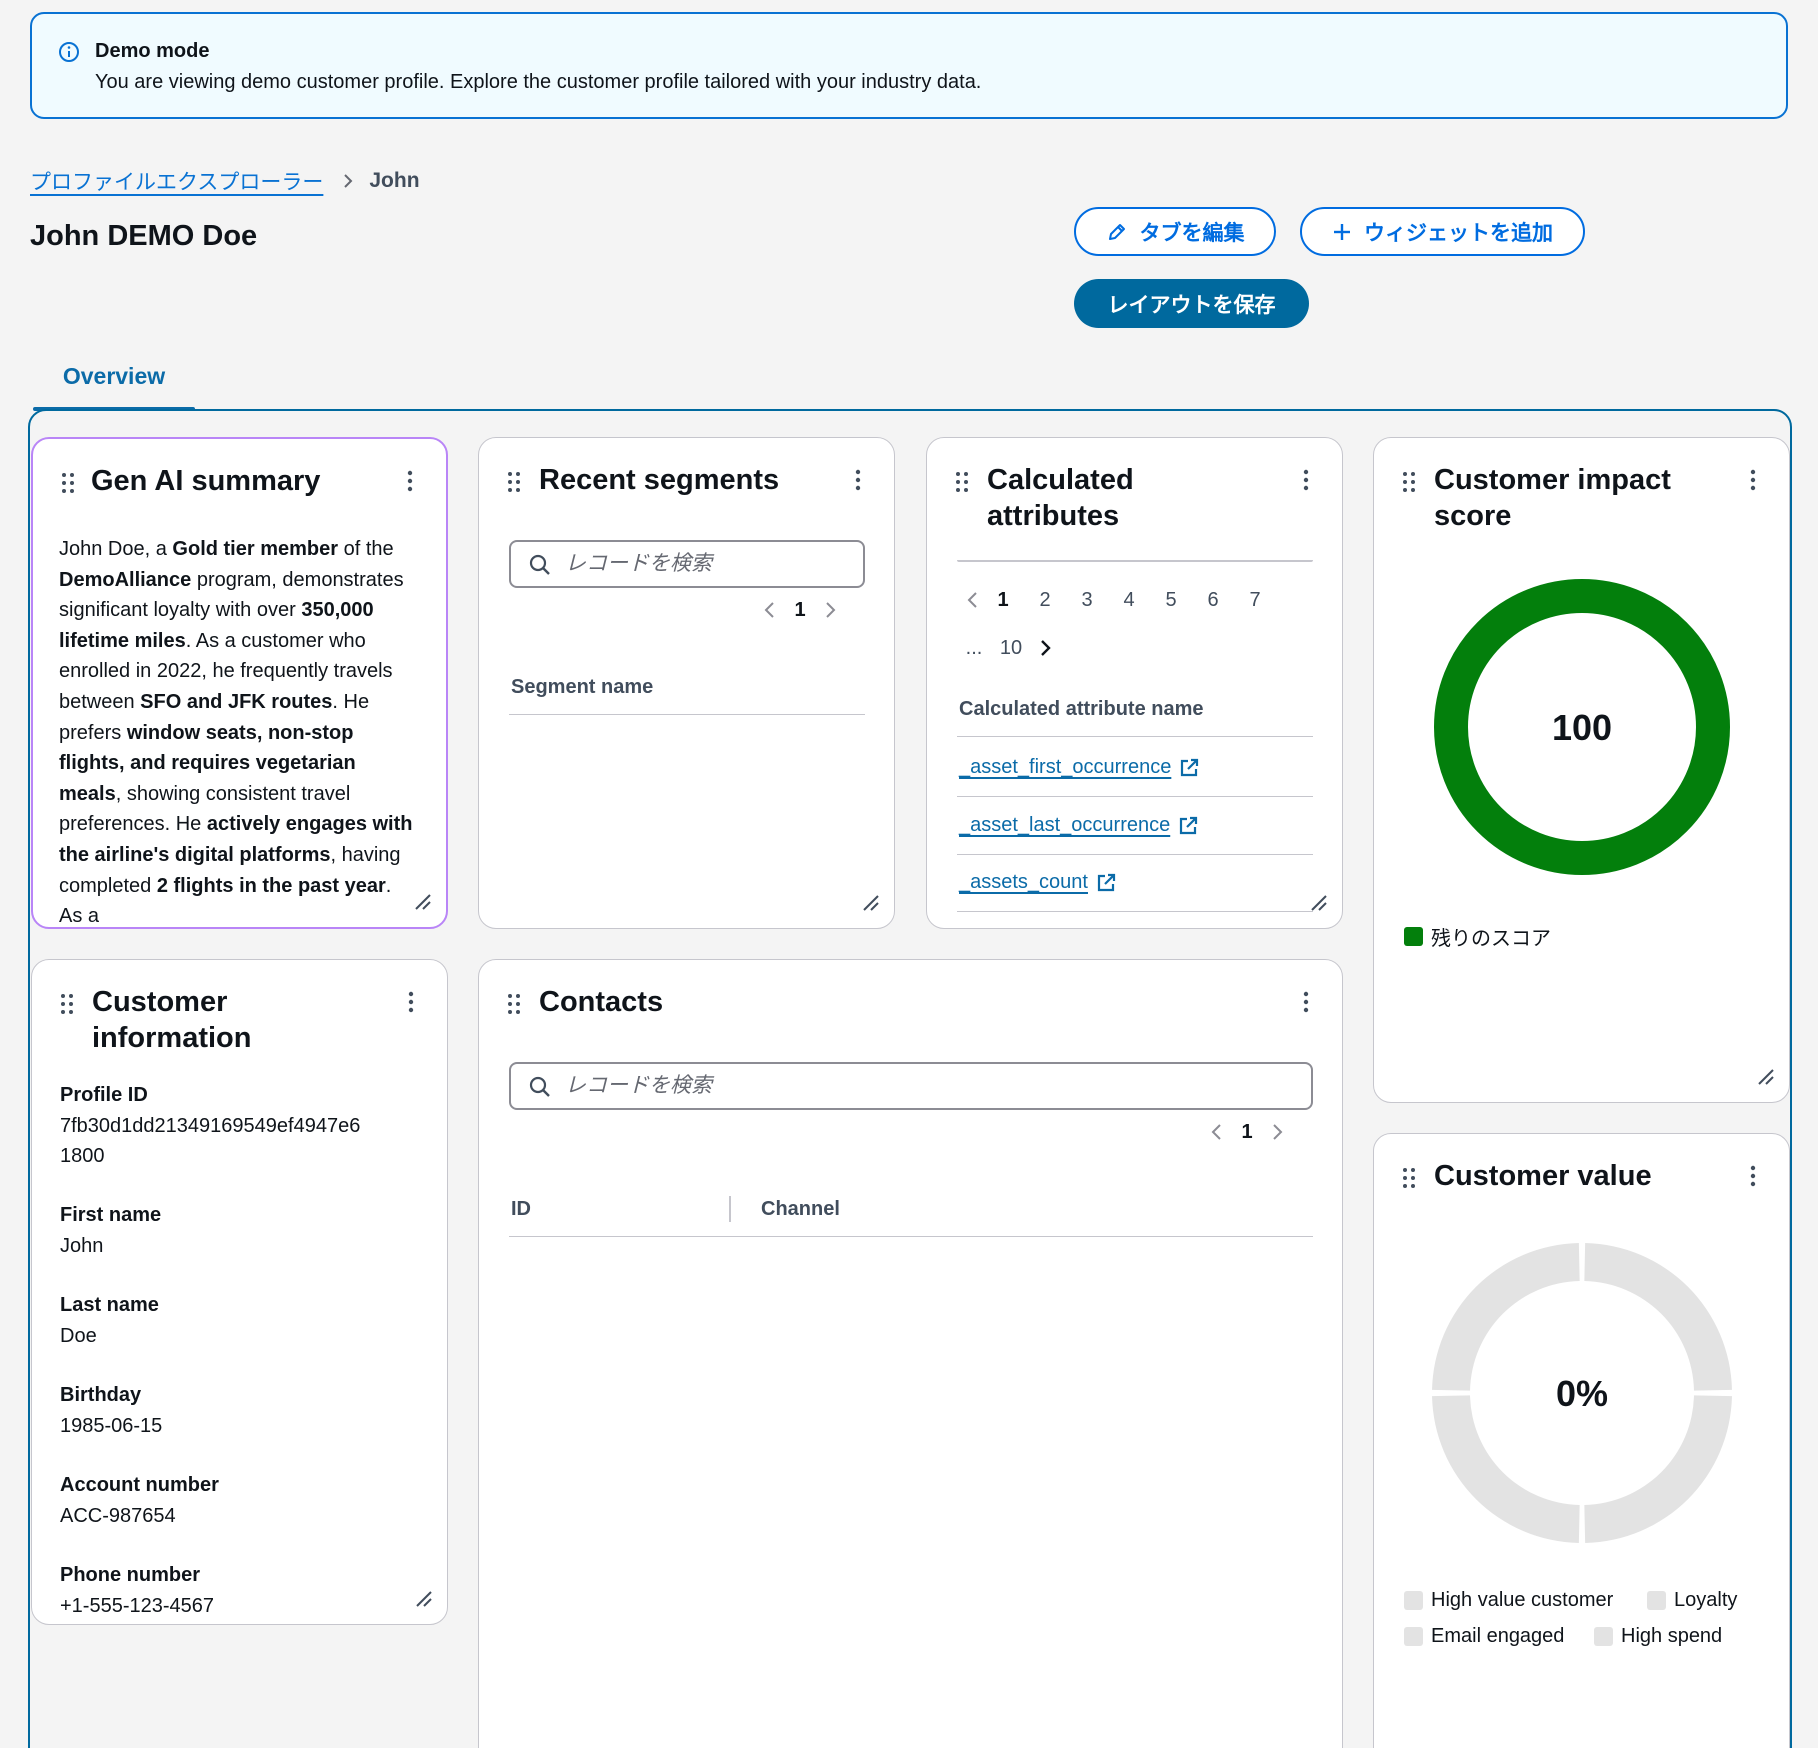 This screenshot has height=1748, width=1818. Describe the element at coordinates (1129, 600) in the screenshot. I see `page-number: 4` at that location.